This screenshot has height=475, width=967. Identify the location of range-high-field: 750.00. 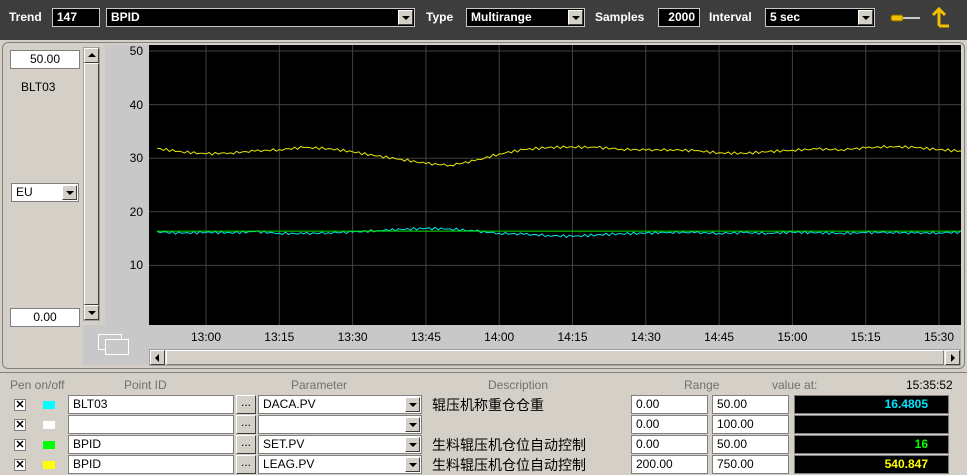
(750, 464).